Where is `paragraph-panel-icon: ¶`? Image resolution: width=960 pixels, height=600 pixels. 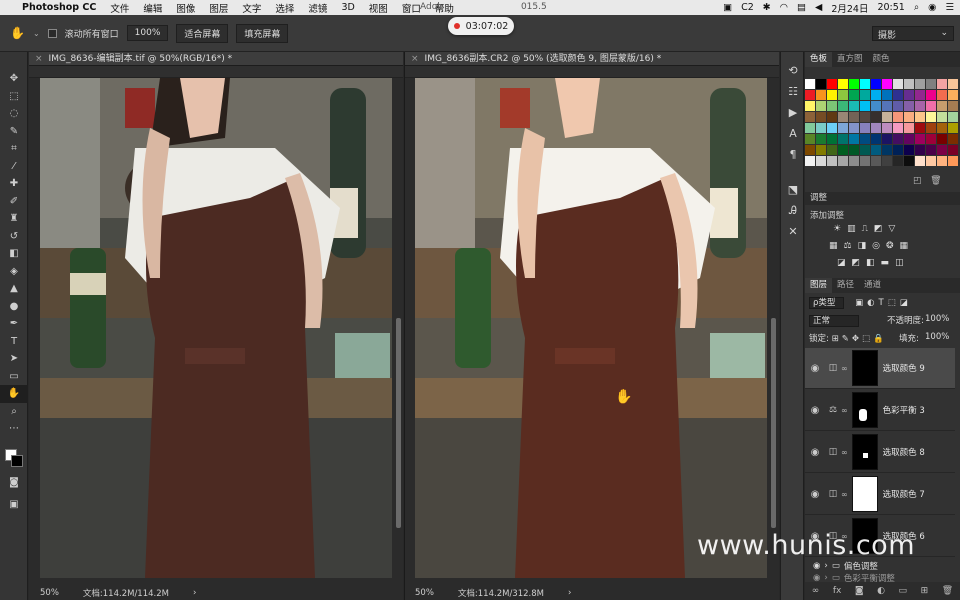 paragraph-panel-icon: ¶ is located at coordinates (793, 154).